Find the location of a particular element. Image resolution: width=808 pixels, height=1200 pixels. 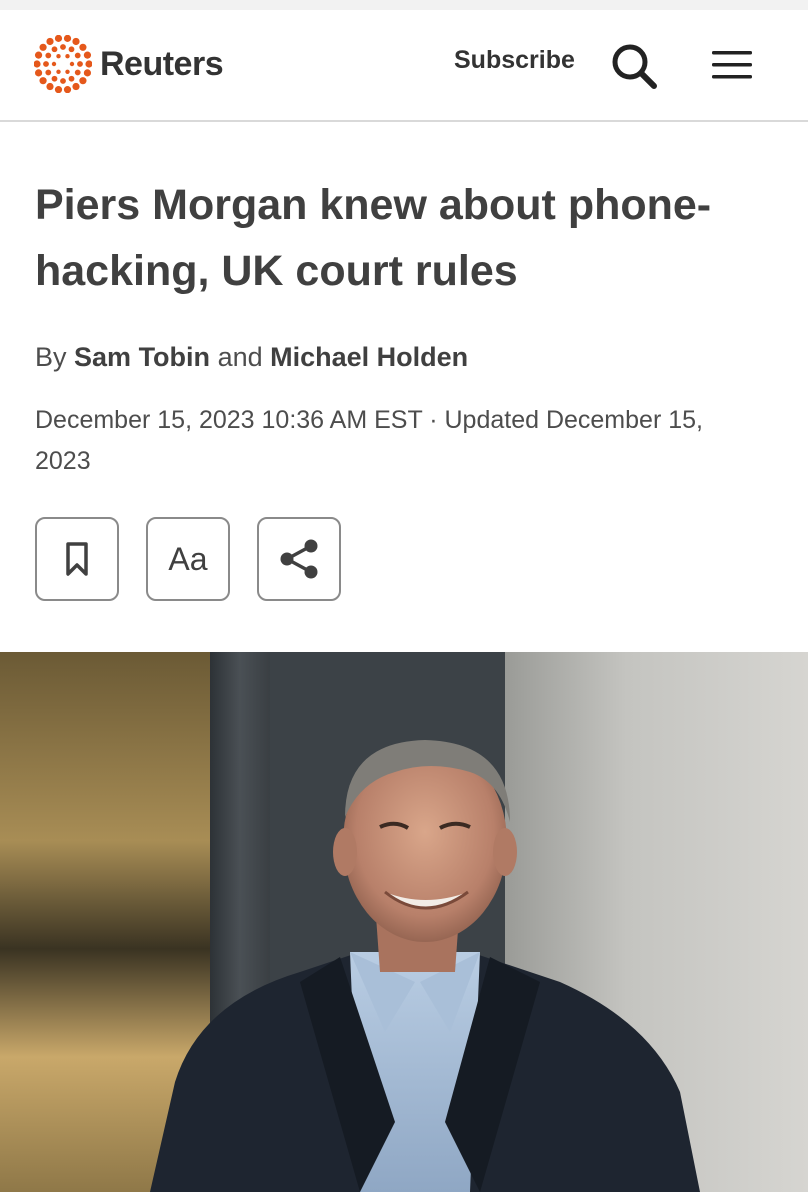

reuters-logo: Reuters is located at coordinates (129, 64).